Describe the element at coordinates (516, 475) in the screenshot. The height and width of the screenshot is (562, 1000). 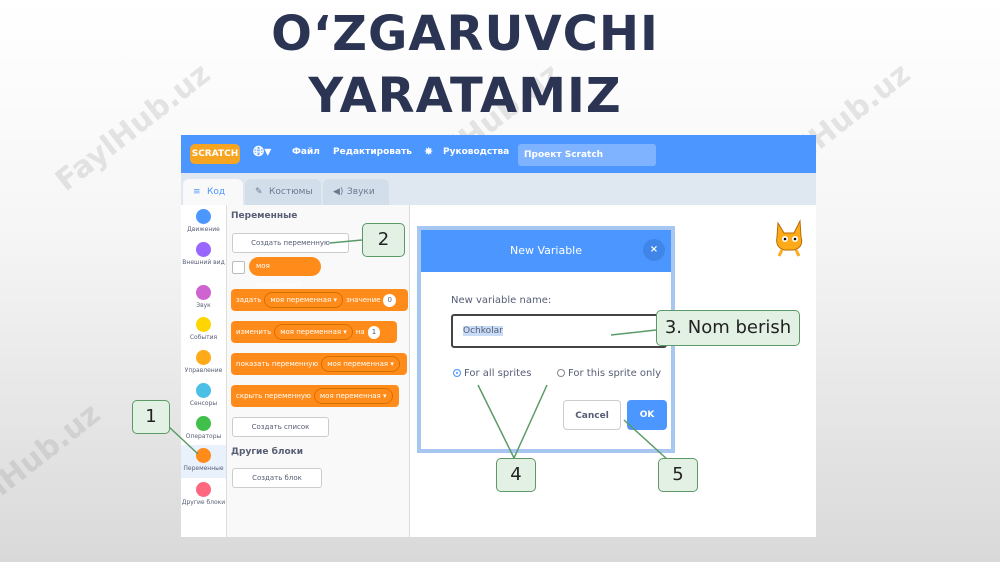
I see `callout-4: 4` at that location.